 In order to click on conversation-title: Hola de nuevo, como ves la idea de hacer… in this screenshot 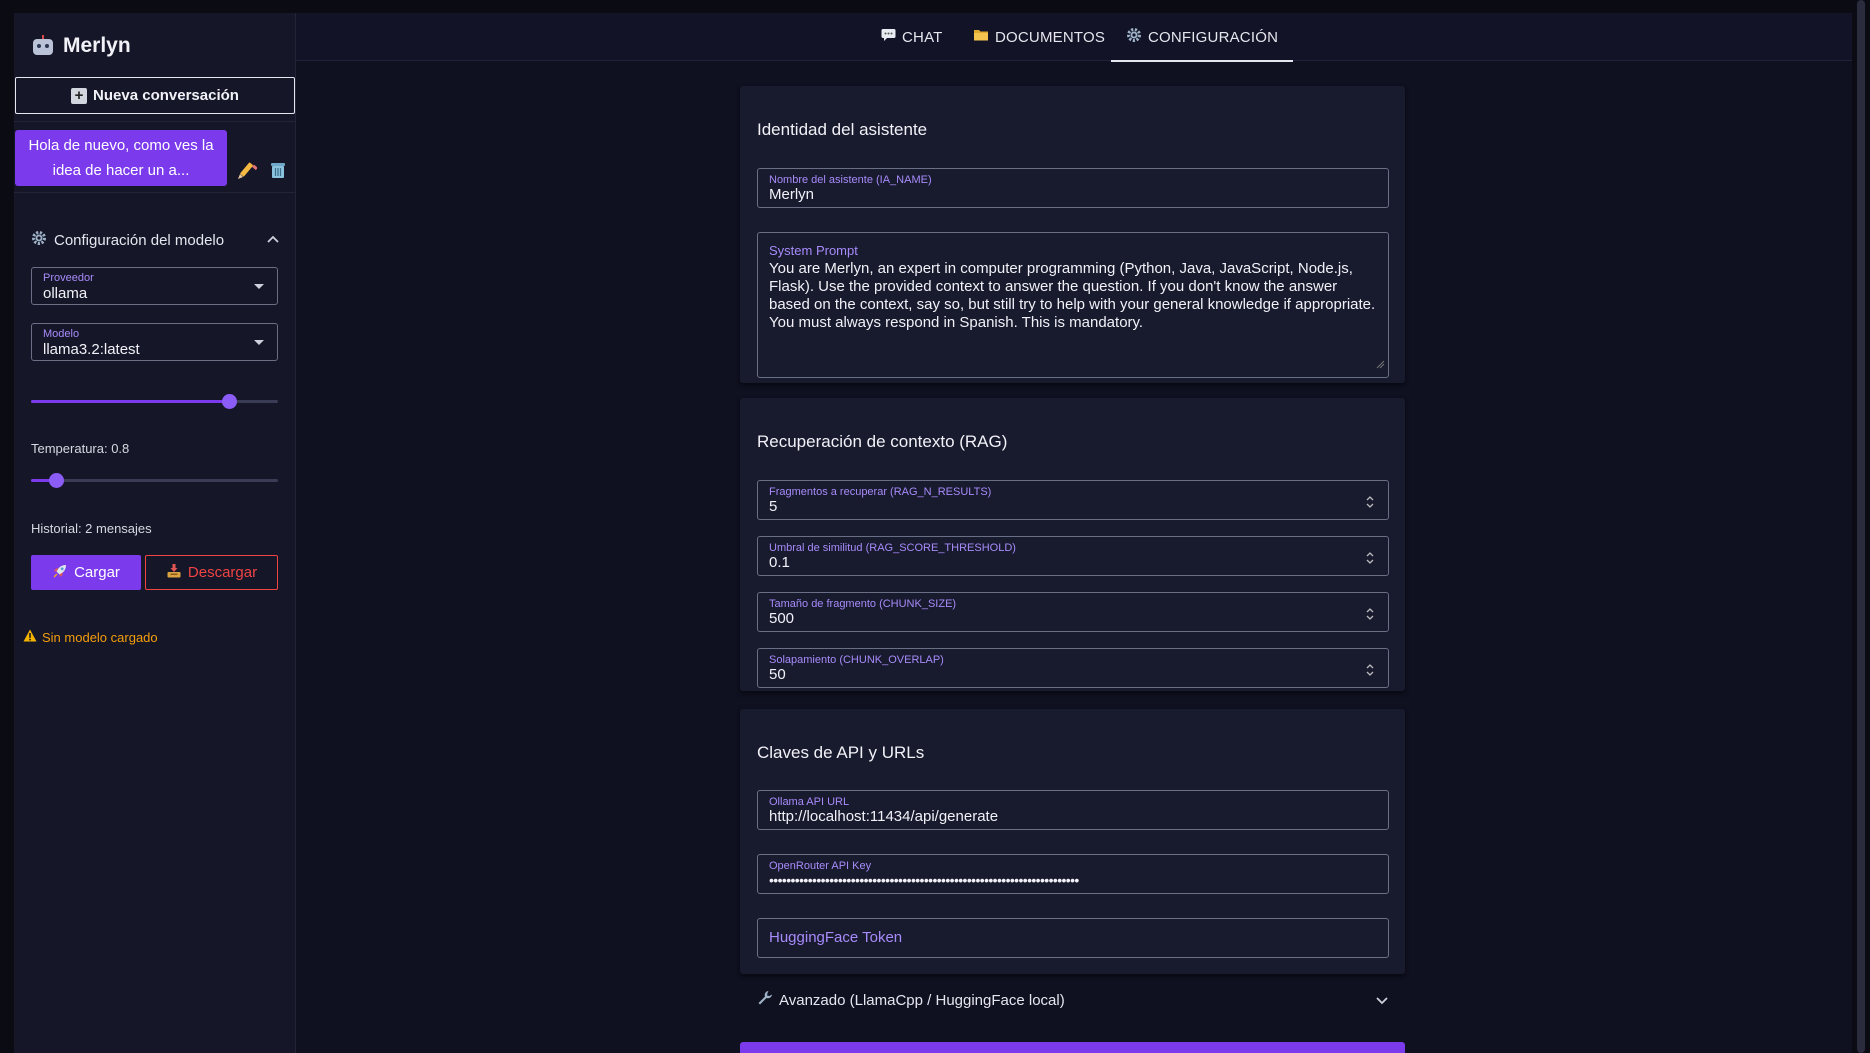, I will do `click(121, 158)`.